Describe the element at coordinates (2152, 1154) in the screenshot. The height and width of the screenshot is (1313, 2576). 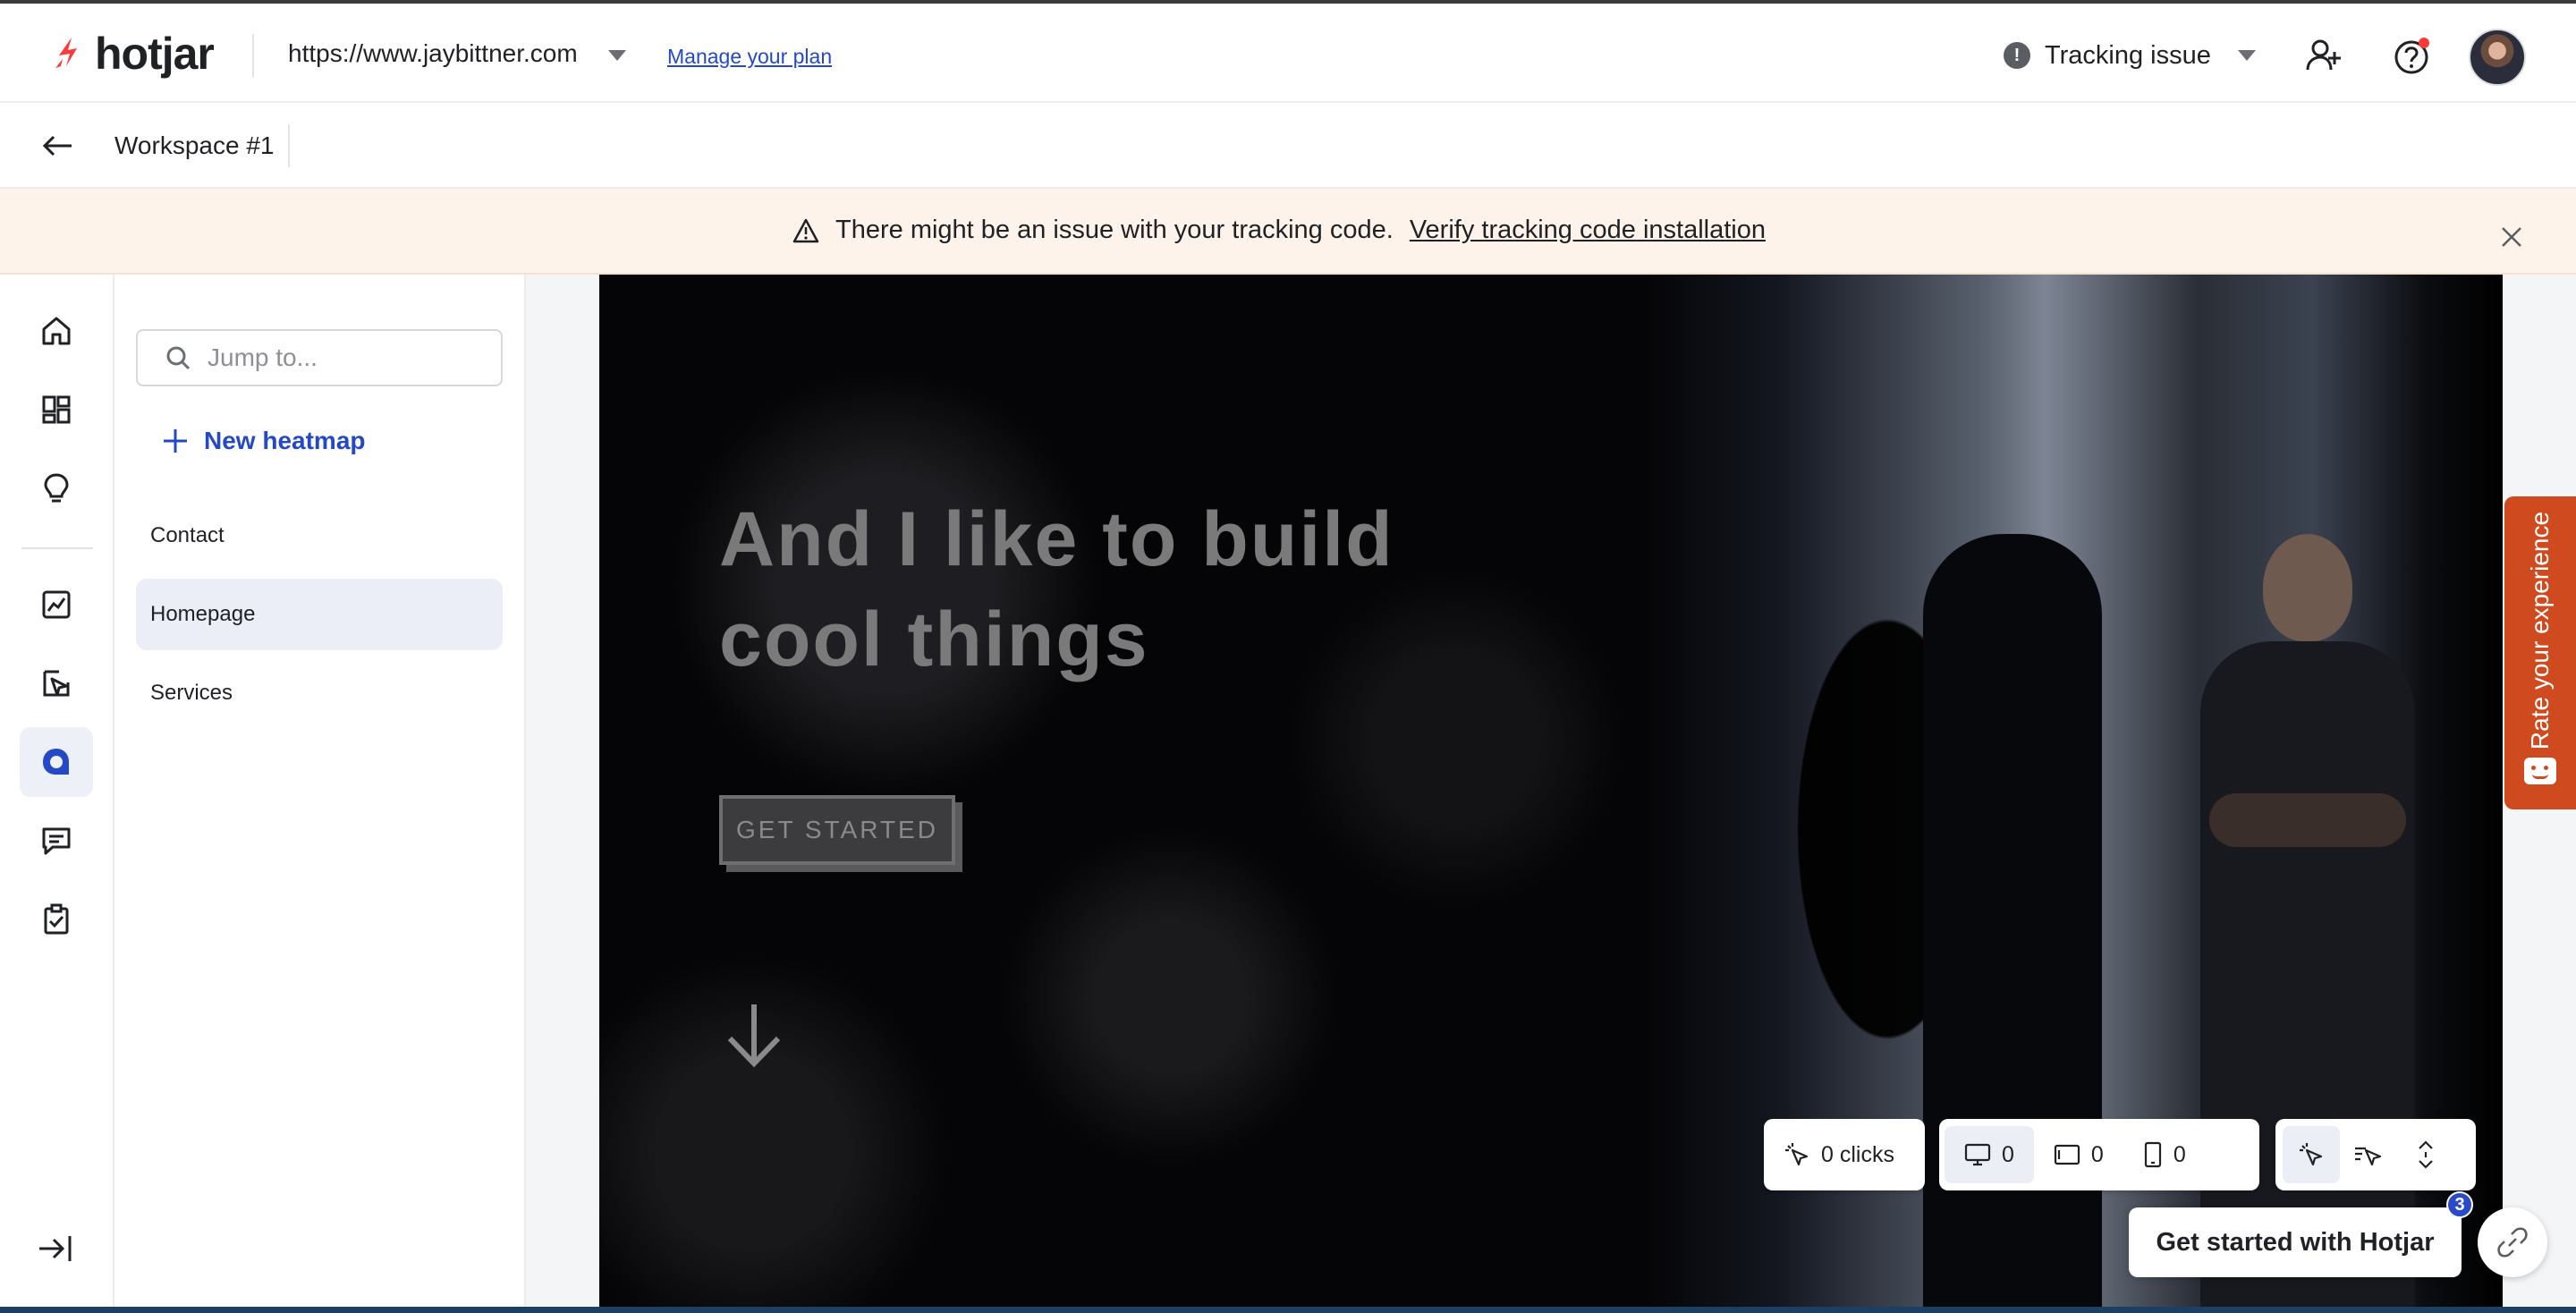
I see `mobile-icon` at that location.